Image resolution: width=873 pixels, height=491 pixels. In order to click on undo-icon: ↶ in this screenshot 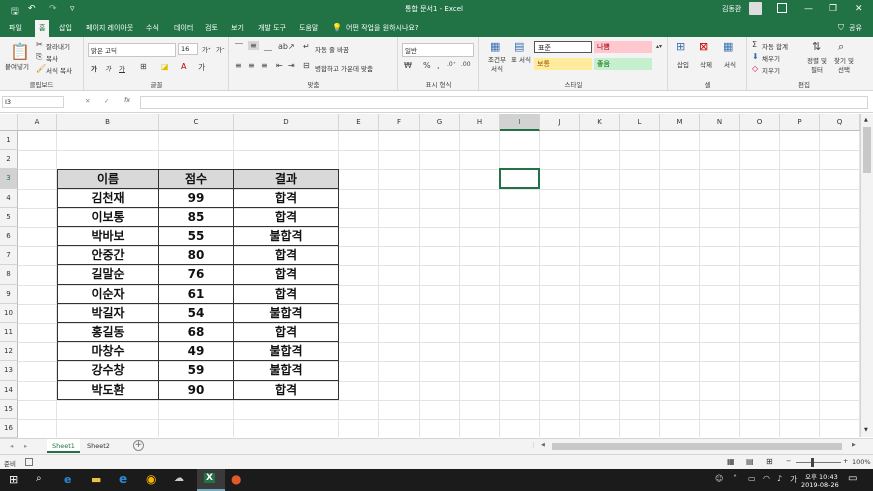, I will do `click(32, 9)`.